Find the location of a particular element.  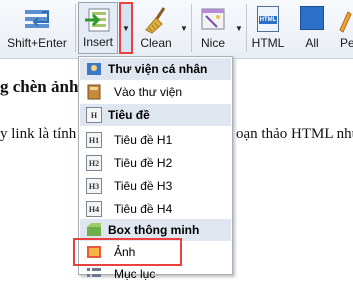

document-line-left: y link là tính is located at coordinates (38, 134).